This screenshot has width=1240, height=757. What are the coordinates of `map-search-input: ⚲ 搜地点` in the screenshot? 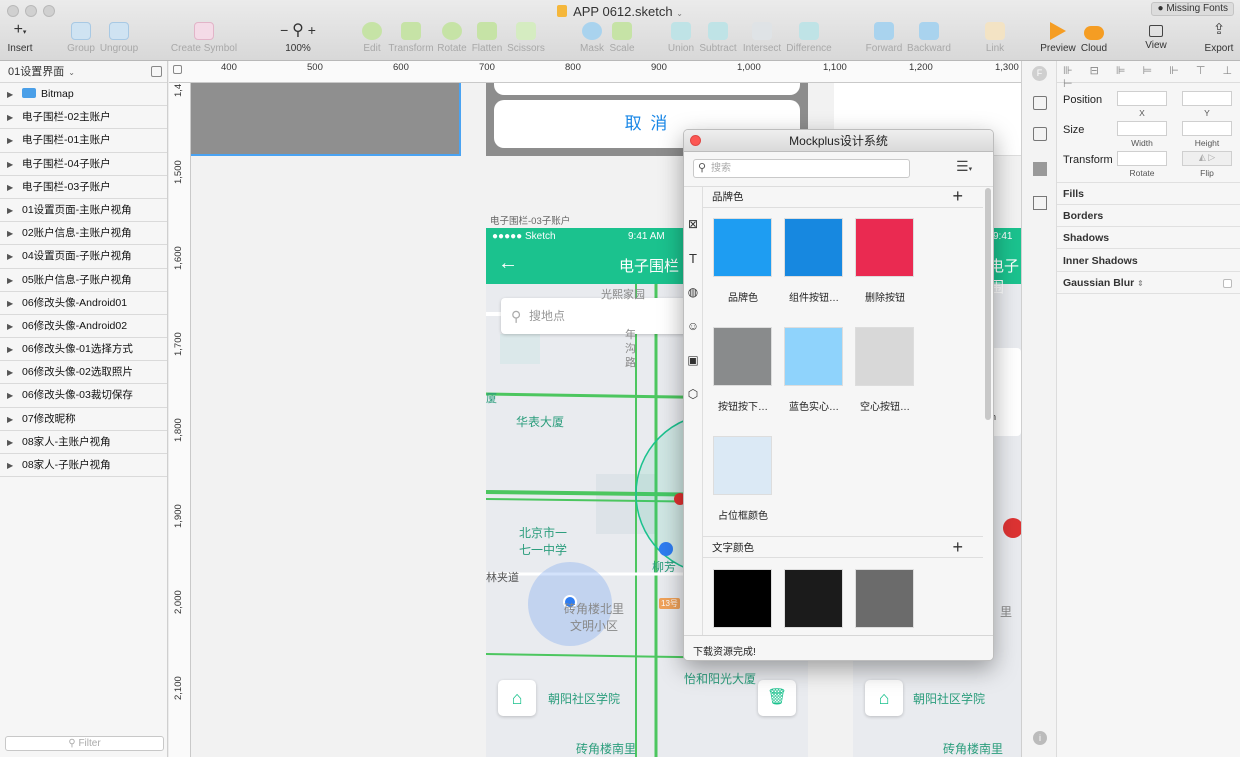 It's located at (596, 316).